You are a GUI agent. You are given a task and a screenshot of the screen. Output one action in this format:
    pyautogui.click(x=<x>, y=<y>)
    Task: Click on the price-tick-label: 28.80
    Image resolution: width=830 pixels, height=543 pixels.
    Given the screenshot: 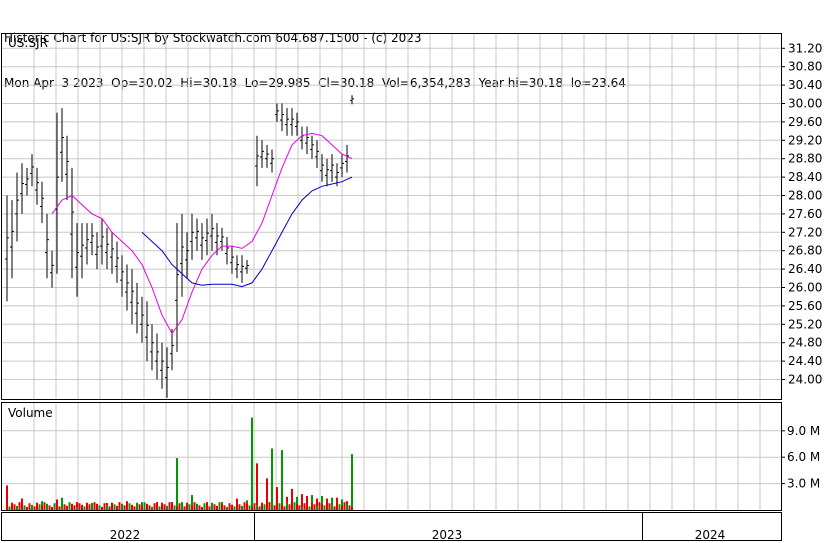 What is the action you would take?
    pyautogui.click(x=805, y=159)
    